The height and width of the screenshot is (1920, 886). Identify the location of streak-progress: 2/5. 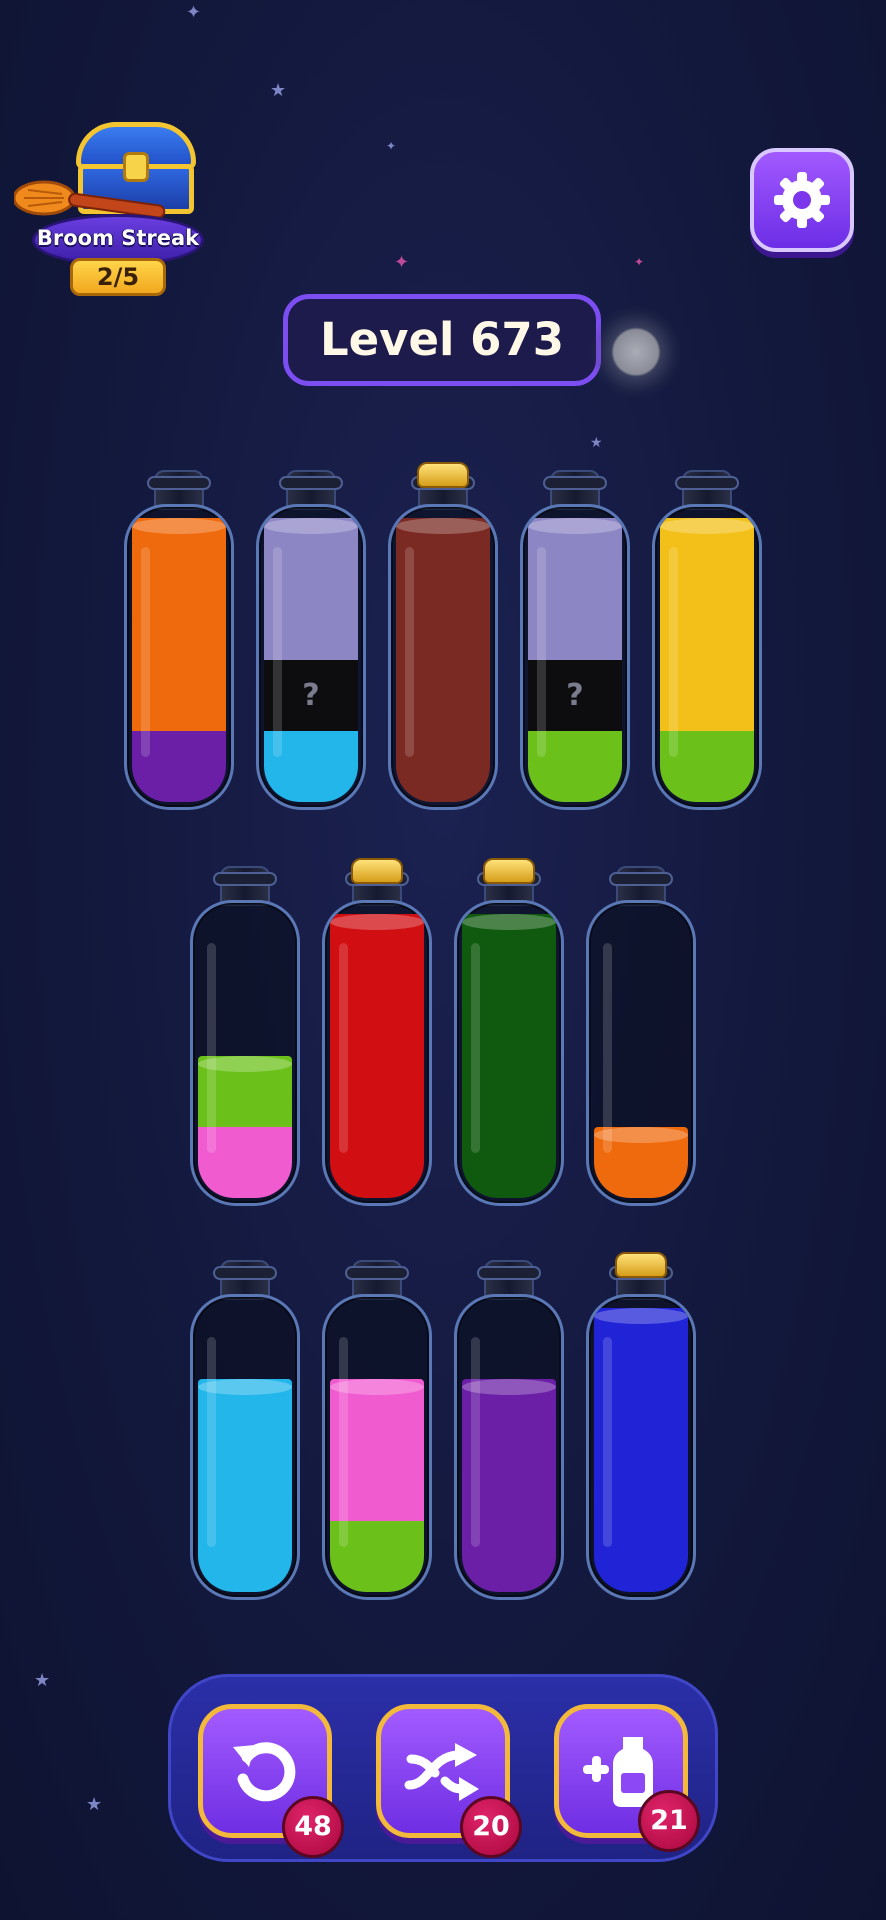
(118, 277).